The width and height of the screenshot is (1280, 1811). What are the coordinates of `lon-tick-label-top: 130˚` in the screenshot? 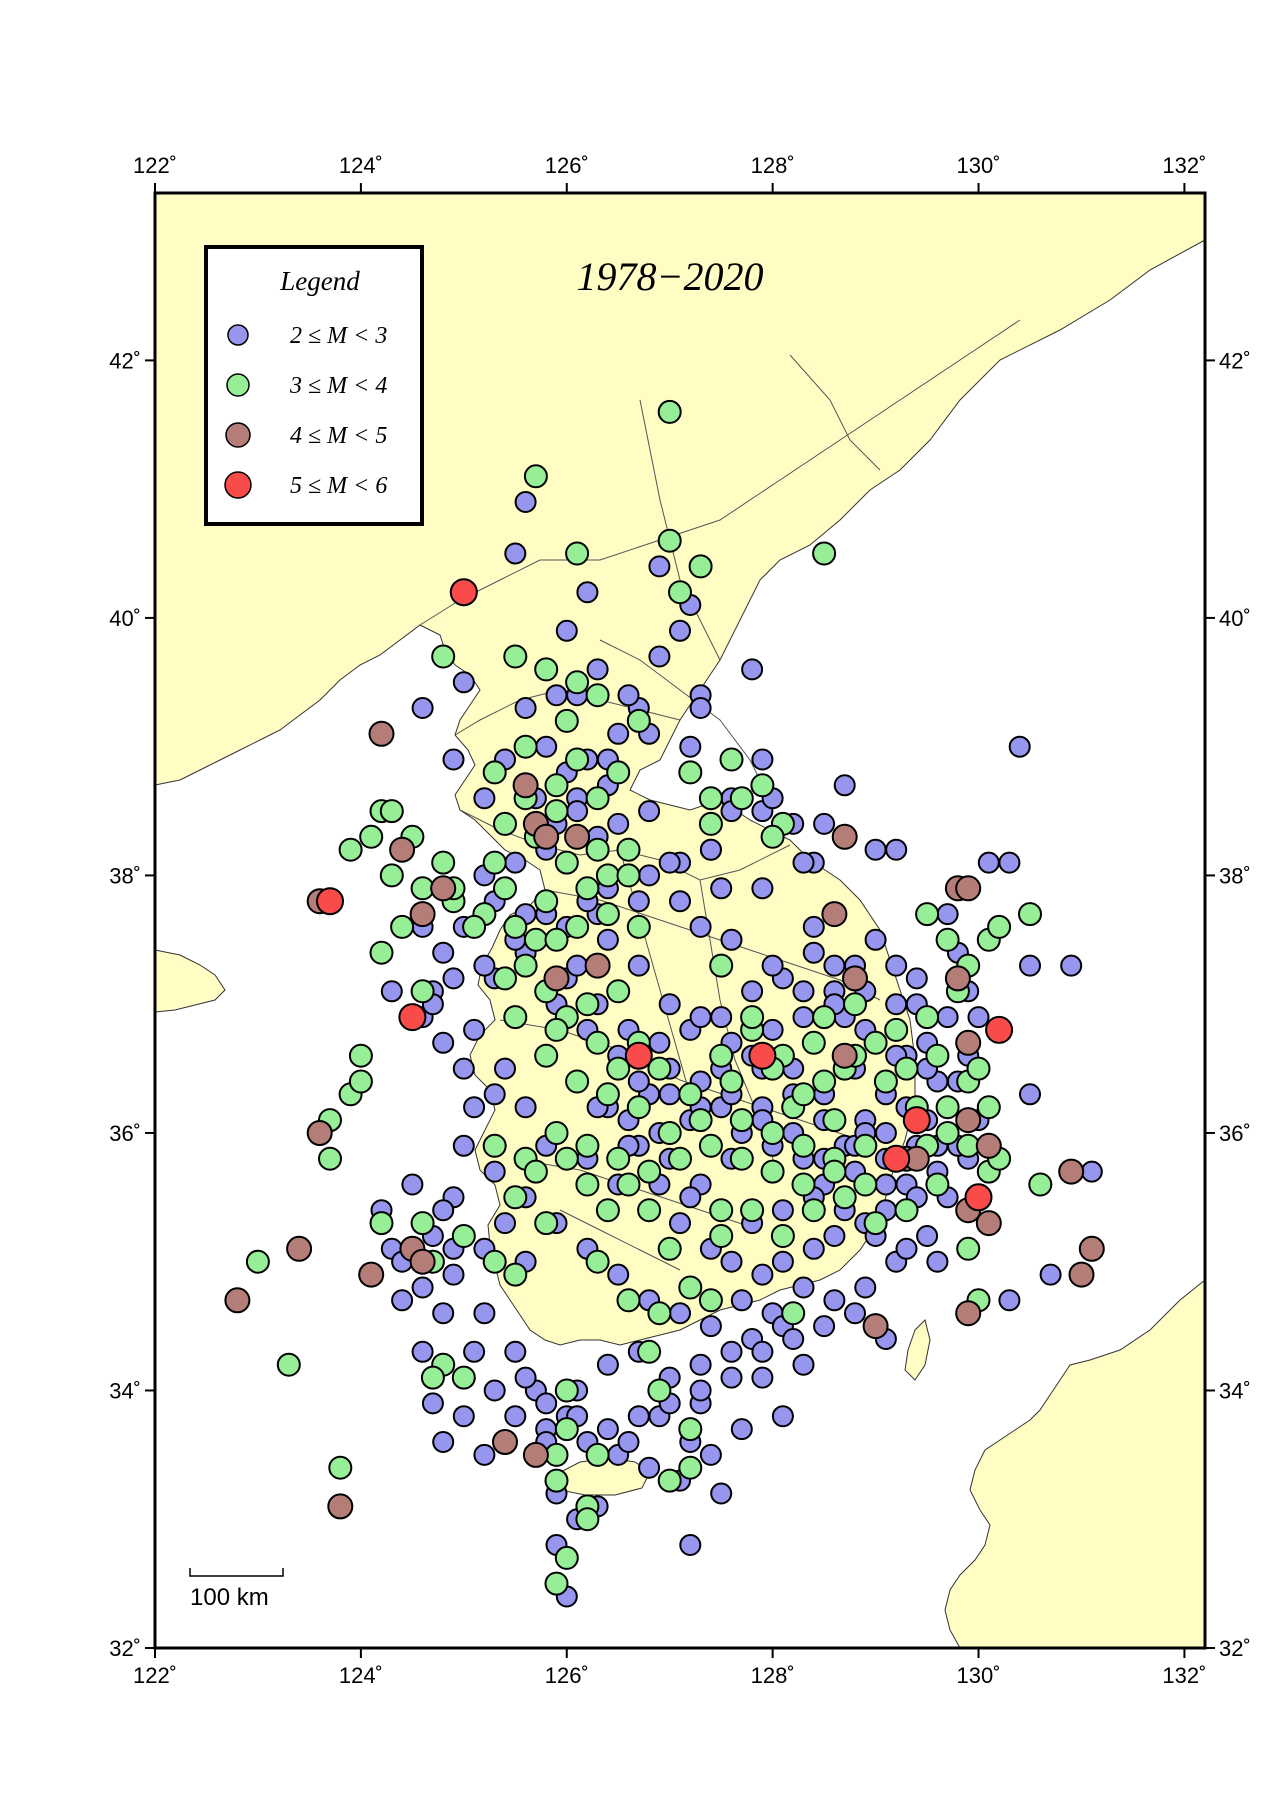 It's located at (979, 165).